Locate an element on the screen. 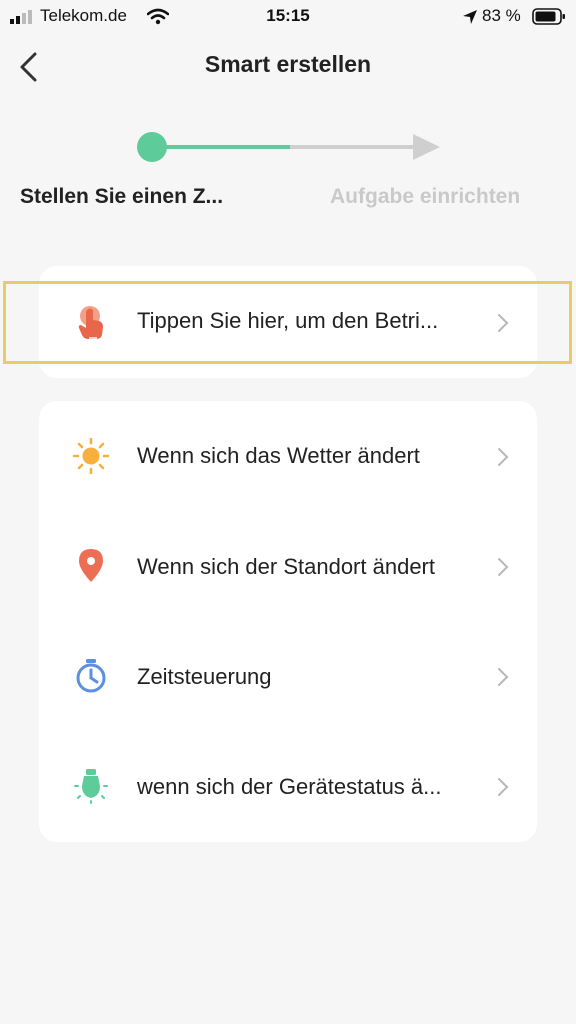  sun-icon is located at coordinates (91, 456).